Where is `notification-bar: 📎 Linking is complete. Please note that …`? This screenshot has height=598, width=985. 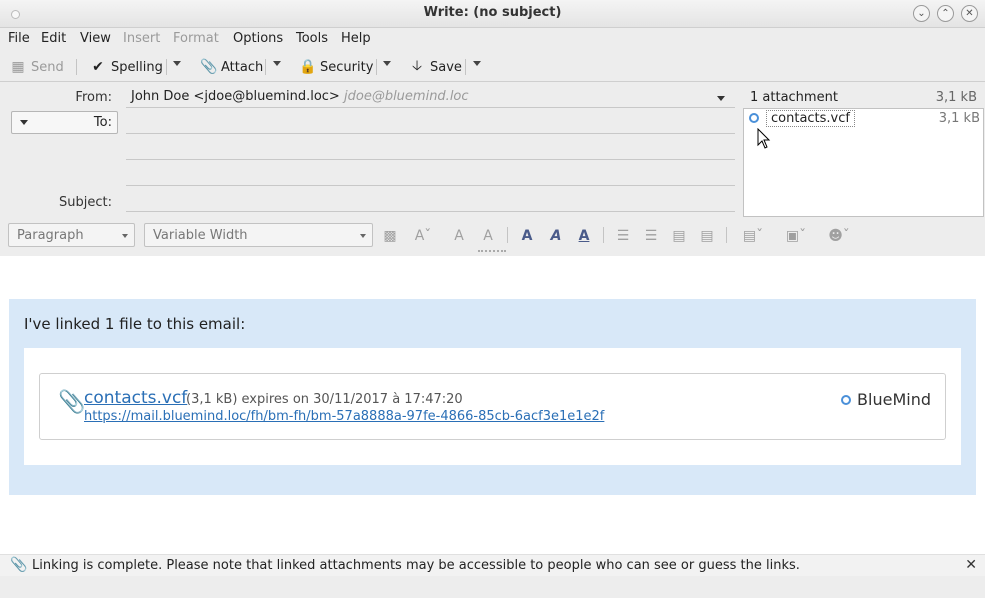
notification-bar: 📎 Linking is complete. Please note that … is located at coordinates (492, 565).